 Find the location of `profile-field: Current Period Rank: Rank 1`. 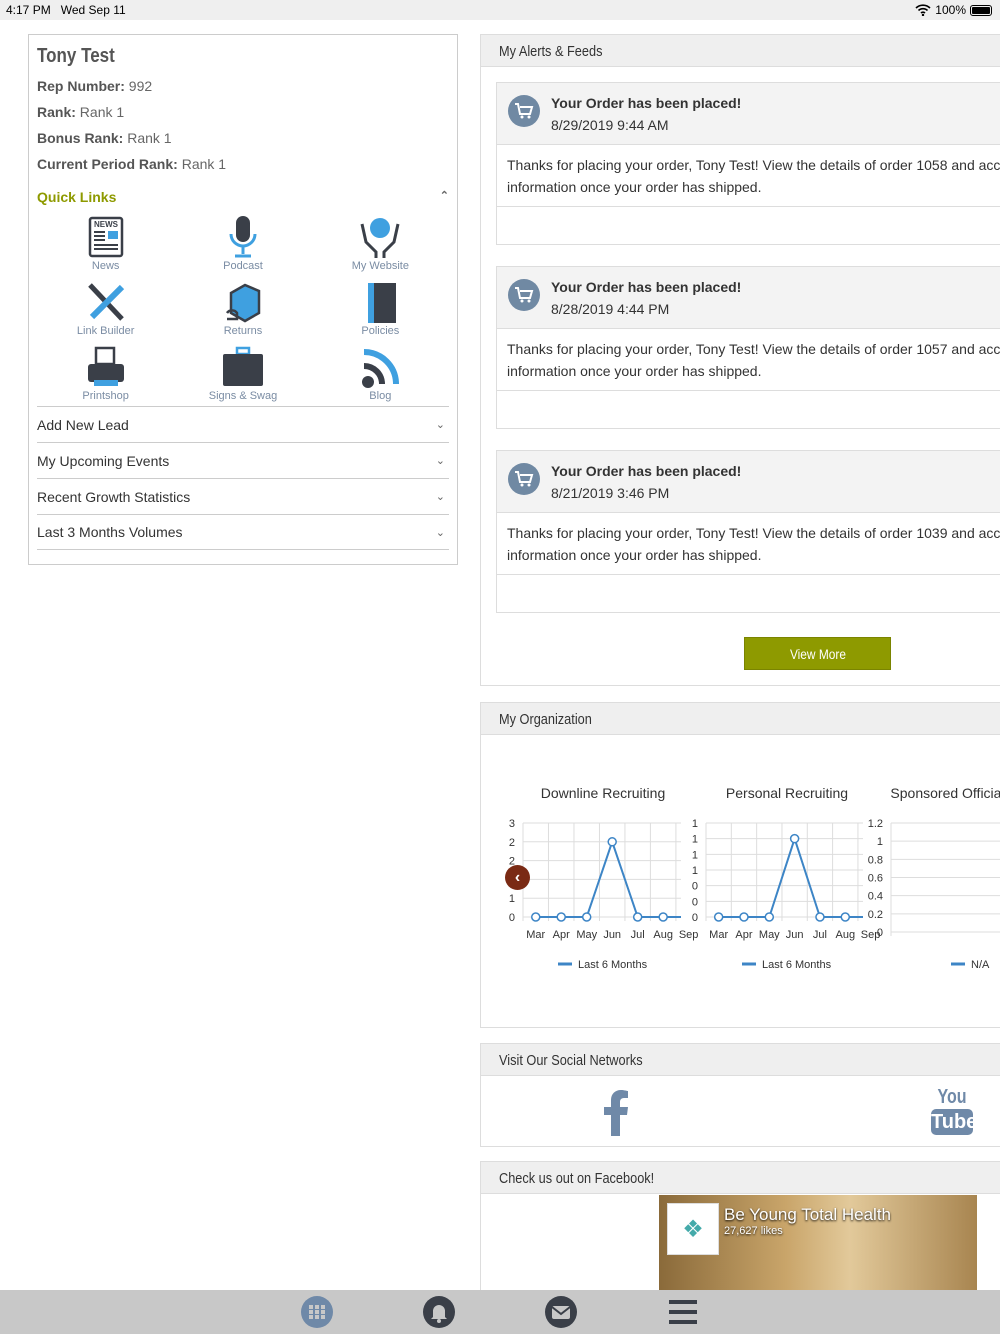

profile-field: Current Period Rank: Rank 1 is located at coordinates (132, 164).